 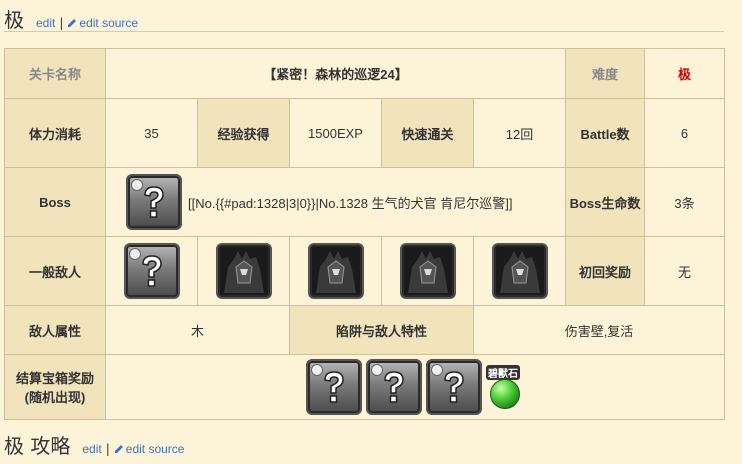 What do you see at coordinates (243, 133) in the screenshot?
I see `exp-label: 经验获得` at bounding box center [243, 133].